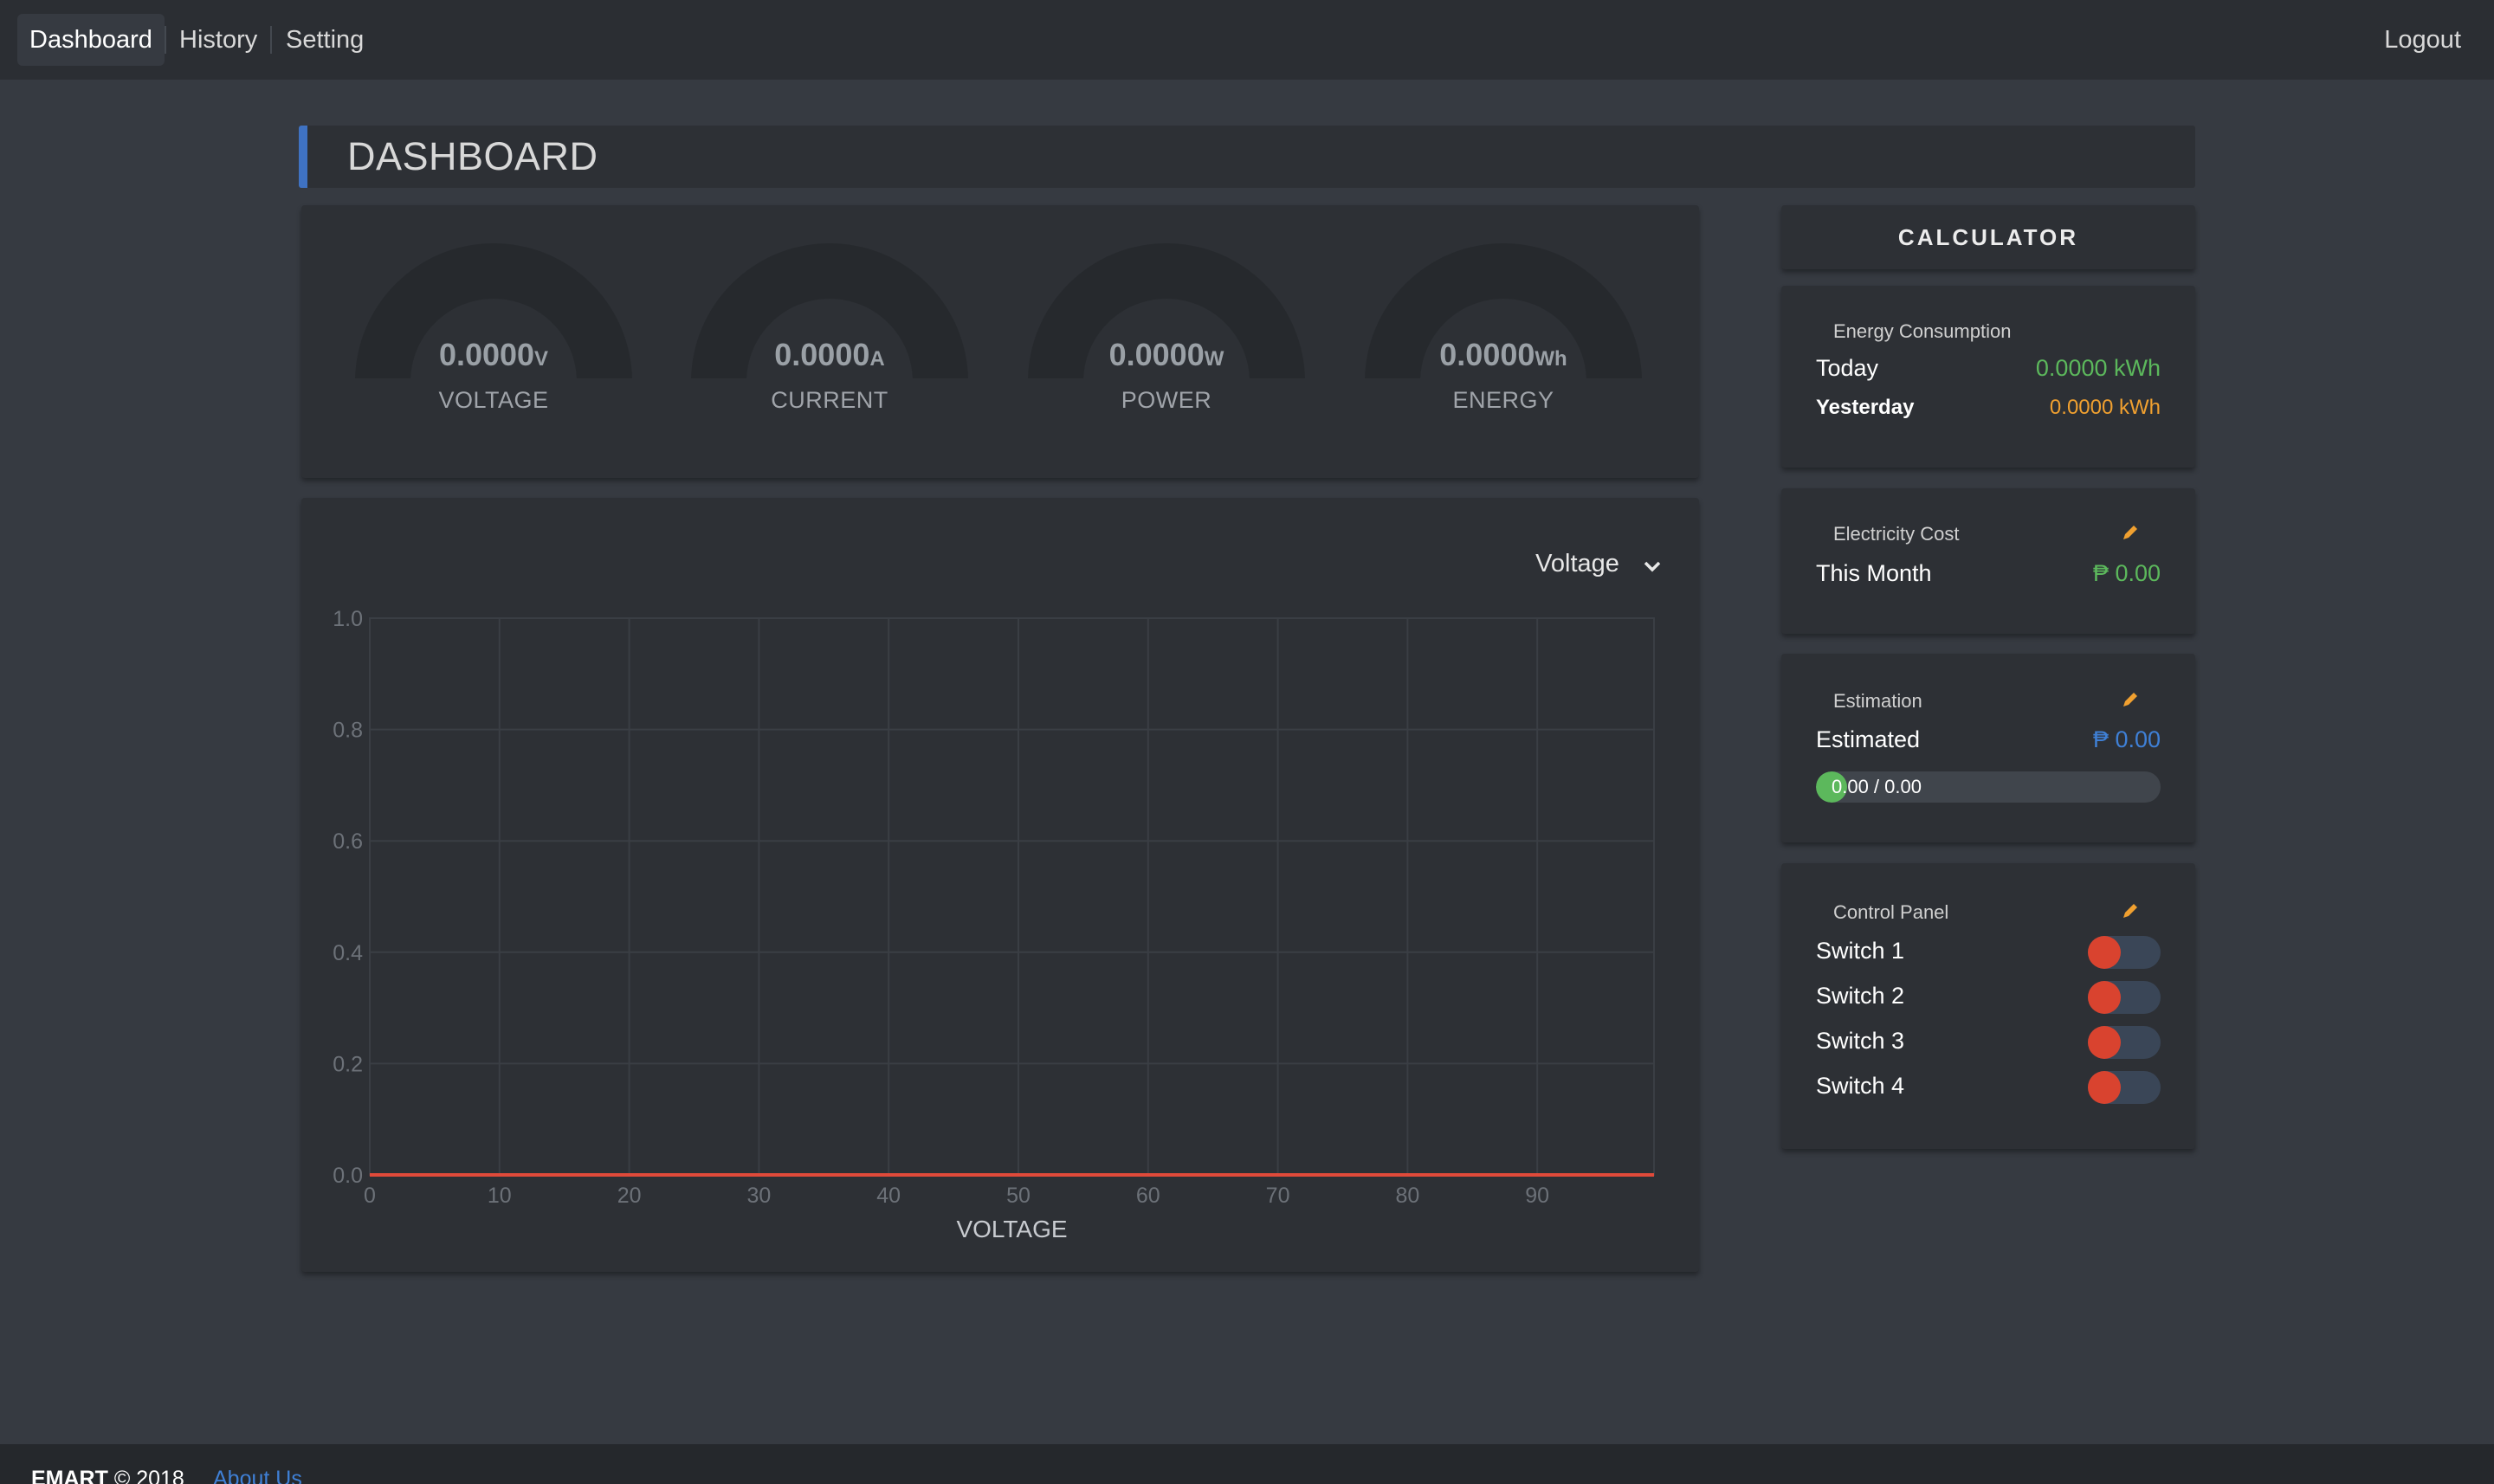  I want to click on y-tick-label: 0.2, so click(348, 1064).